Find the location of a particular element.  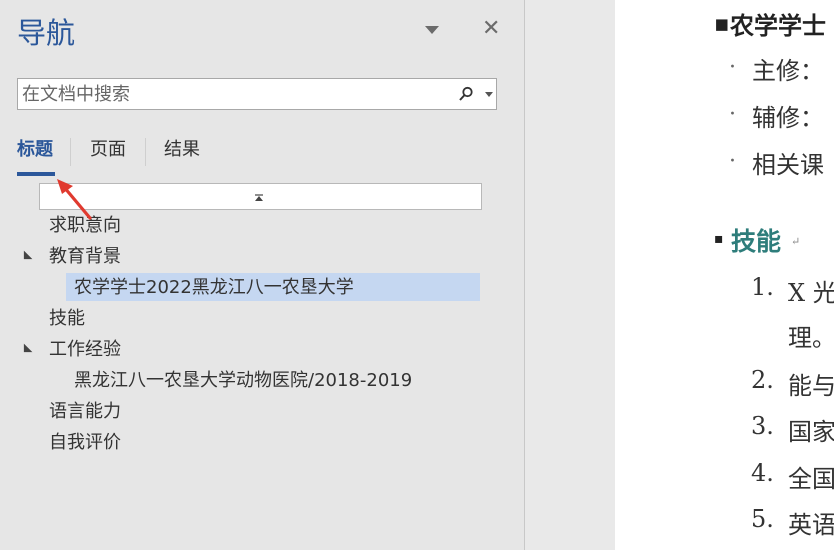

heading-item: 黑龙江八一农垦大学动物医院/2018-2019 is located at coordinates (243, 381).